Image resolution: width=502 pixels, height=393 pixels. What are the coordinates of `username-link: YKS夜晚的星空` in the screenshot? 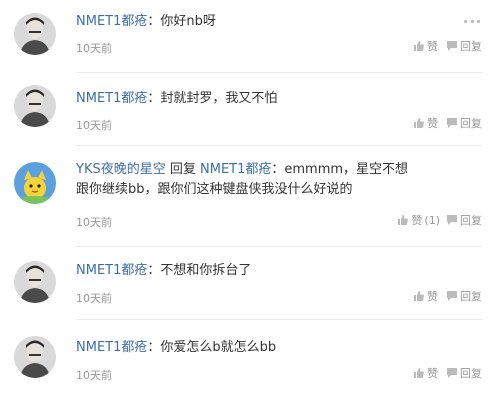 It's located at (121, 169).